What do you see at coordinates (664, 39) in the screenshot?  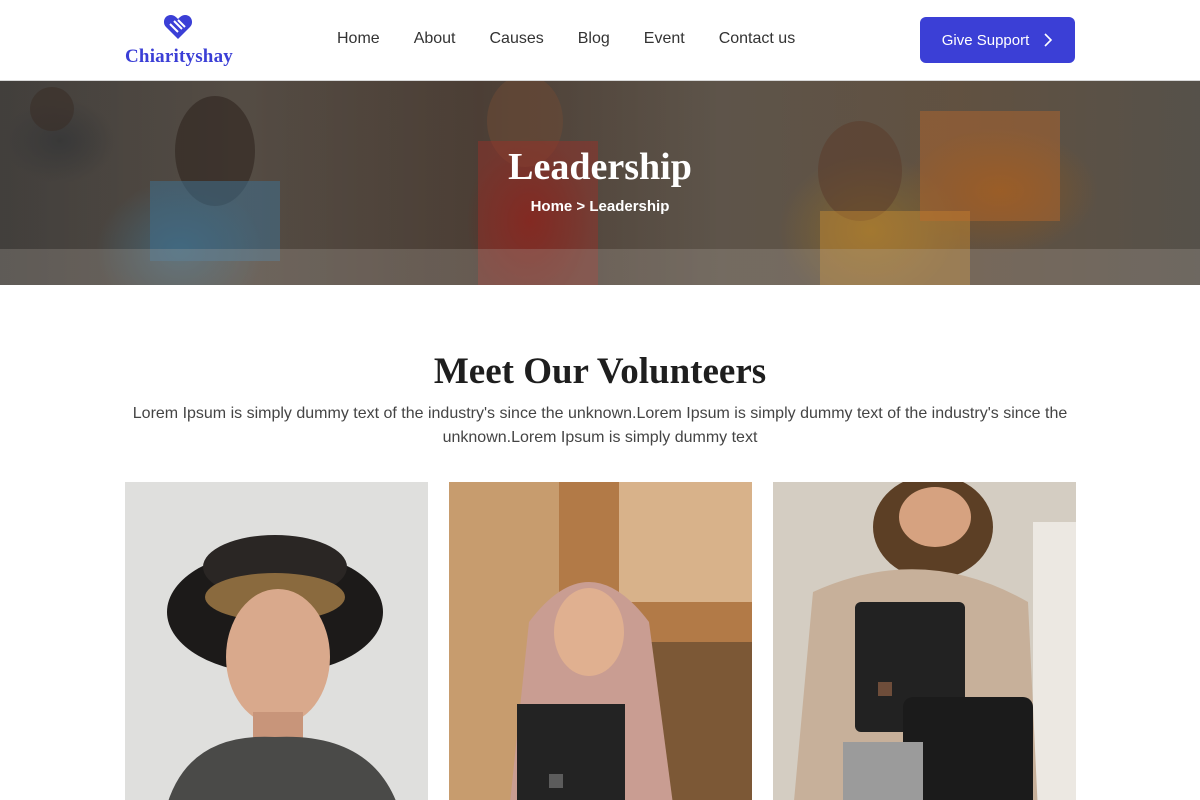 I see `nav-item-event: Event` at bounding box center [664, 39].